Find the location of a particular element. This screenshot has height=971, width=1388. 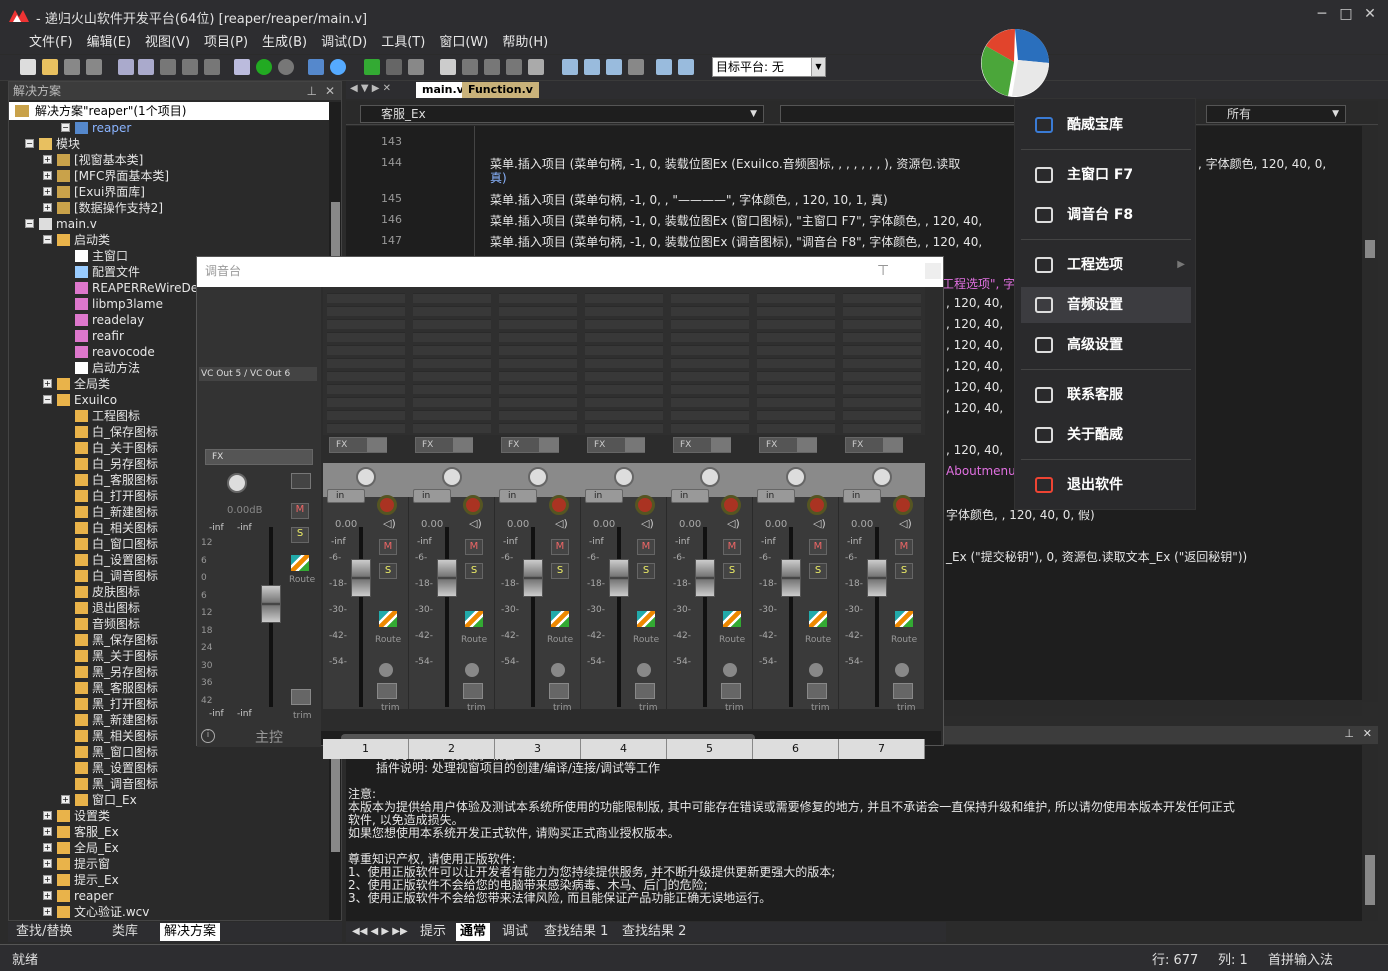

paste-icon is located at coordinates (168, 67).